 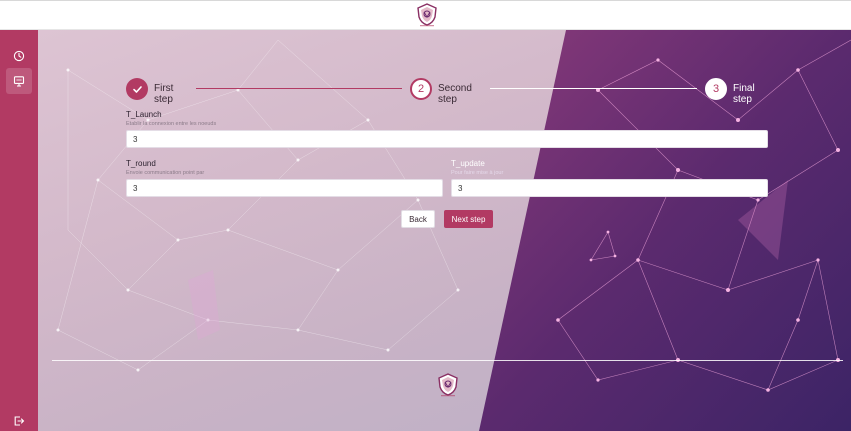 I want to click on sidebar-item-history, so click(x=19, y=56).